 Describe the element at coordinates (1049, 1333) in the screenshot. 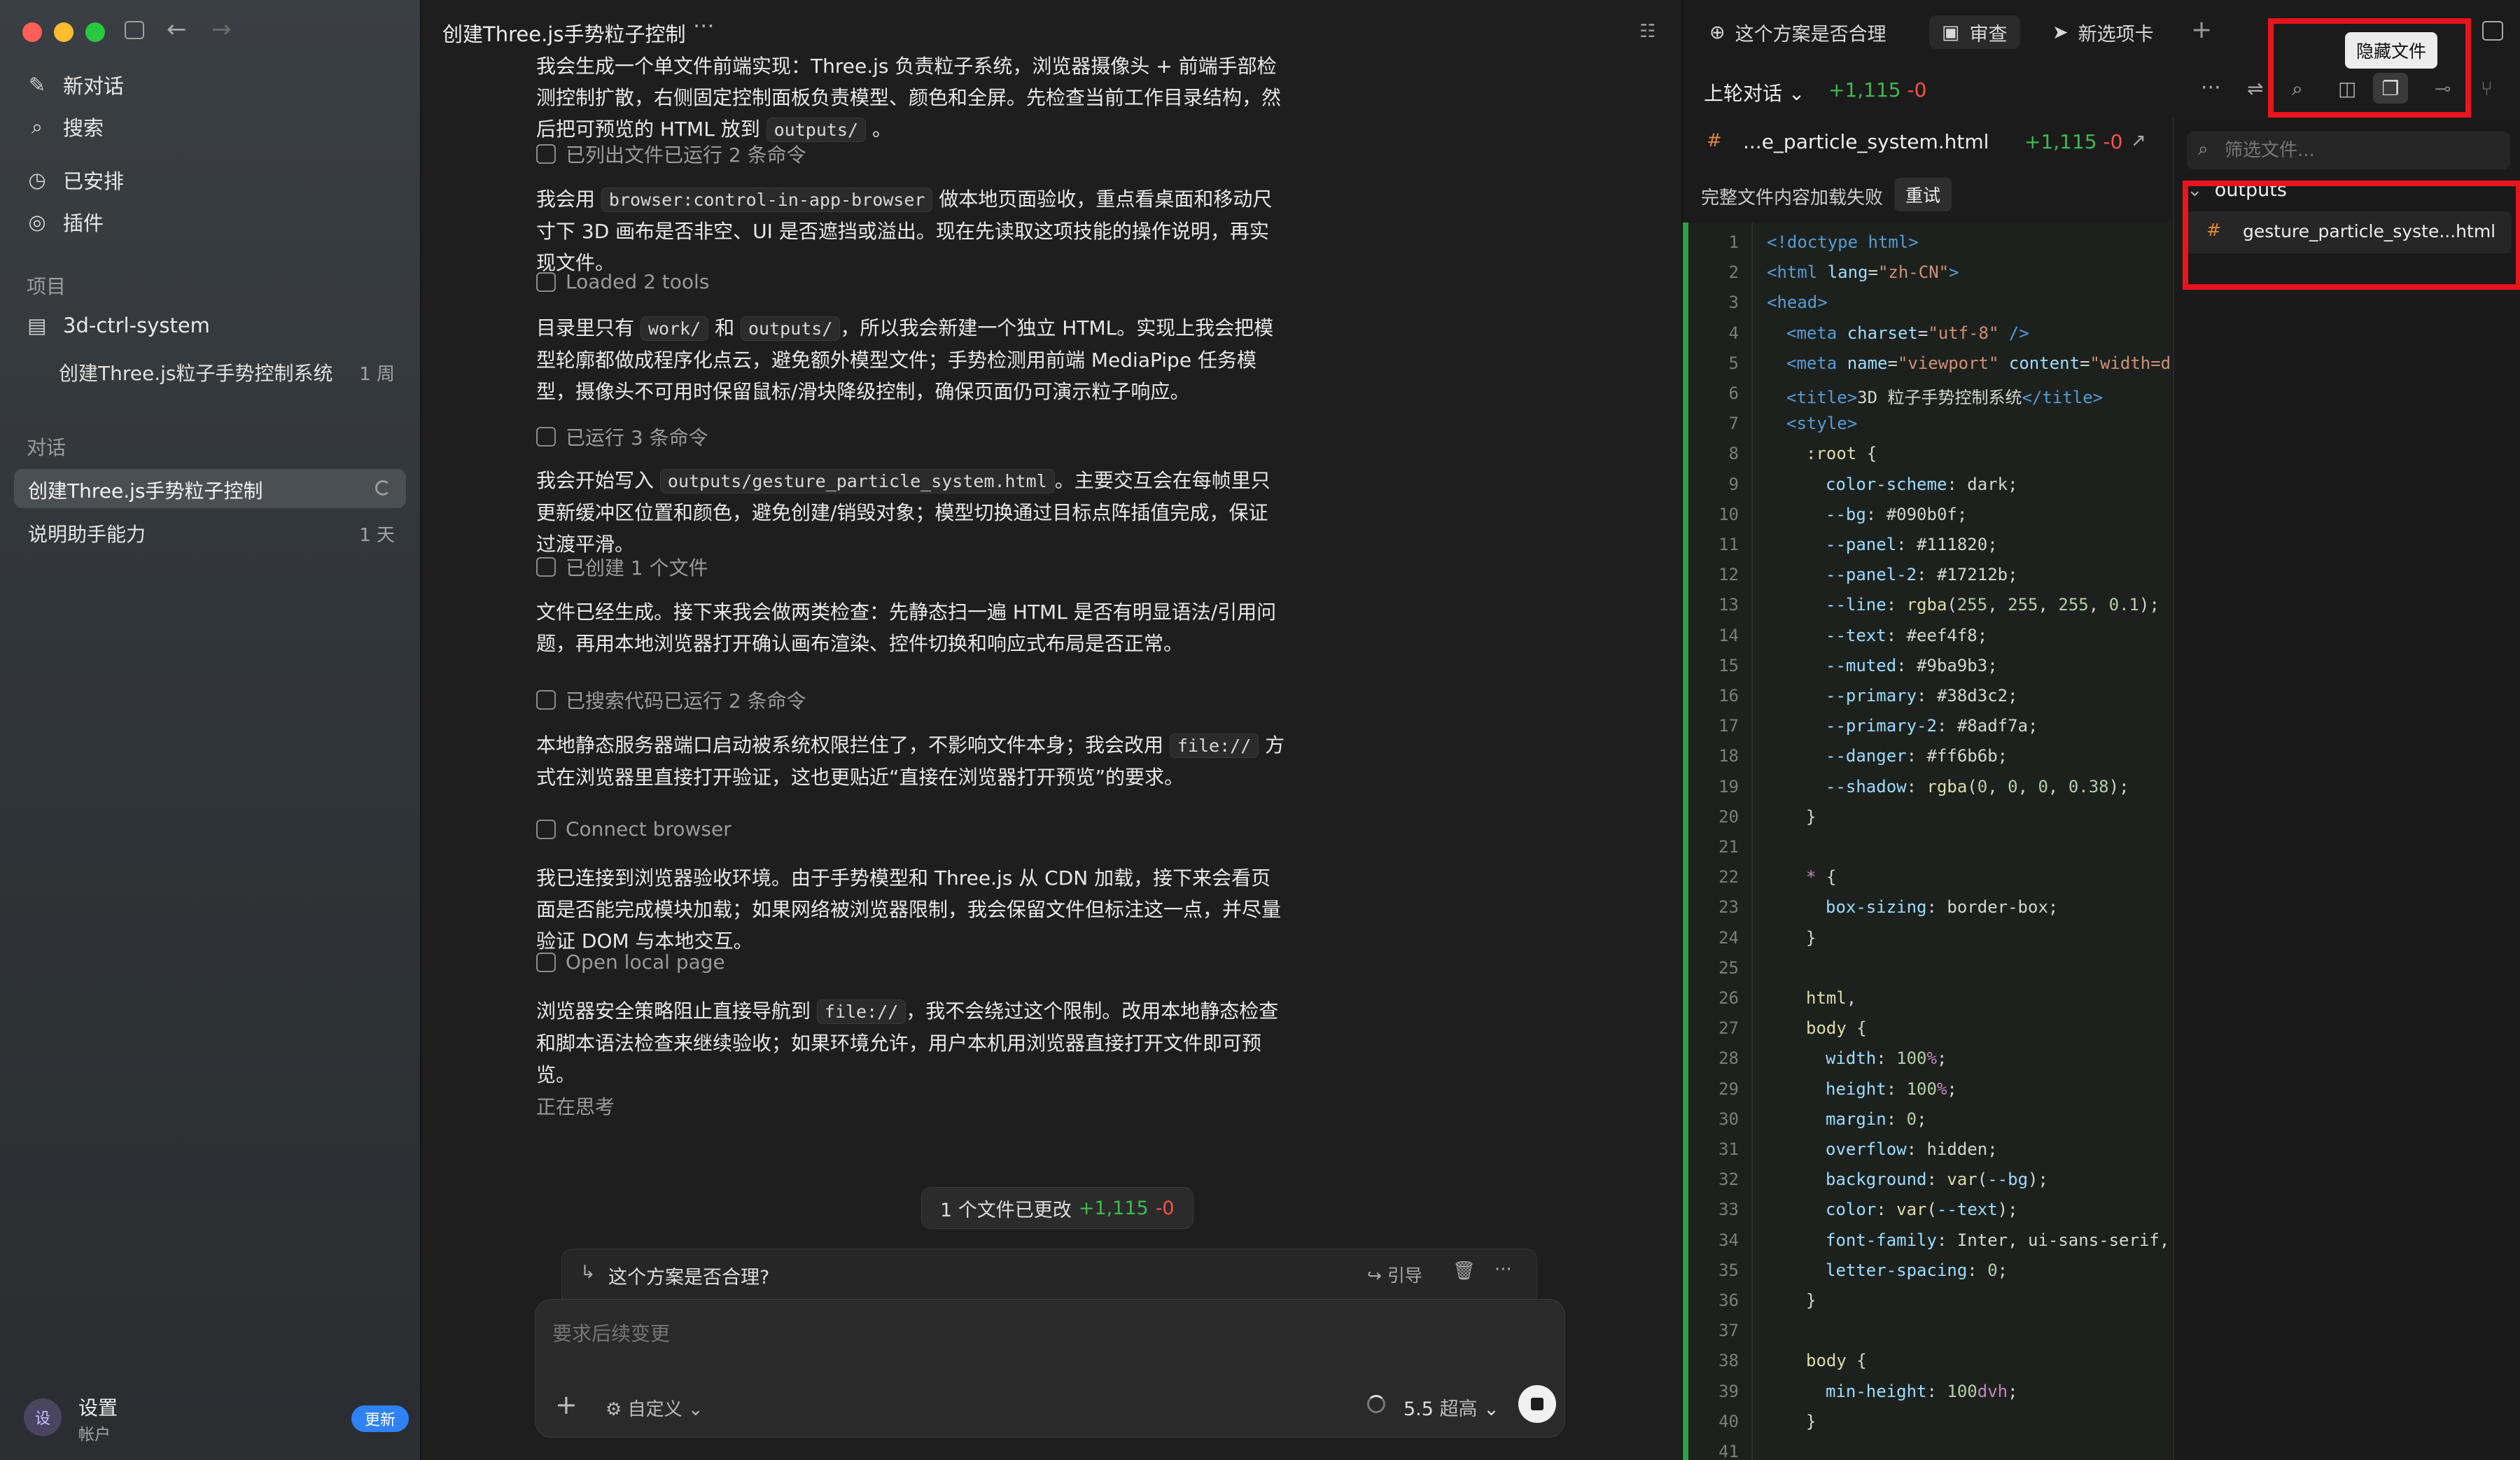

I see `composer-input` at that location.